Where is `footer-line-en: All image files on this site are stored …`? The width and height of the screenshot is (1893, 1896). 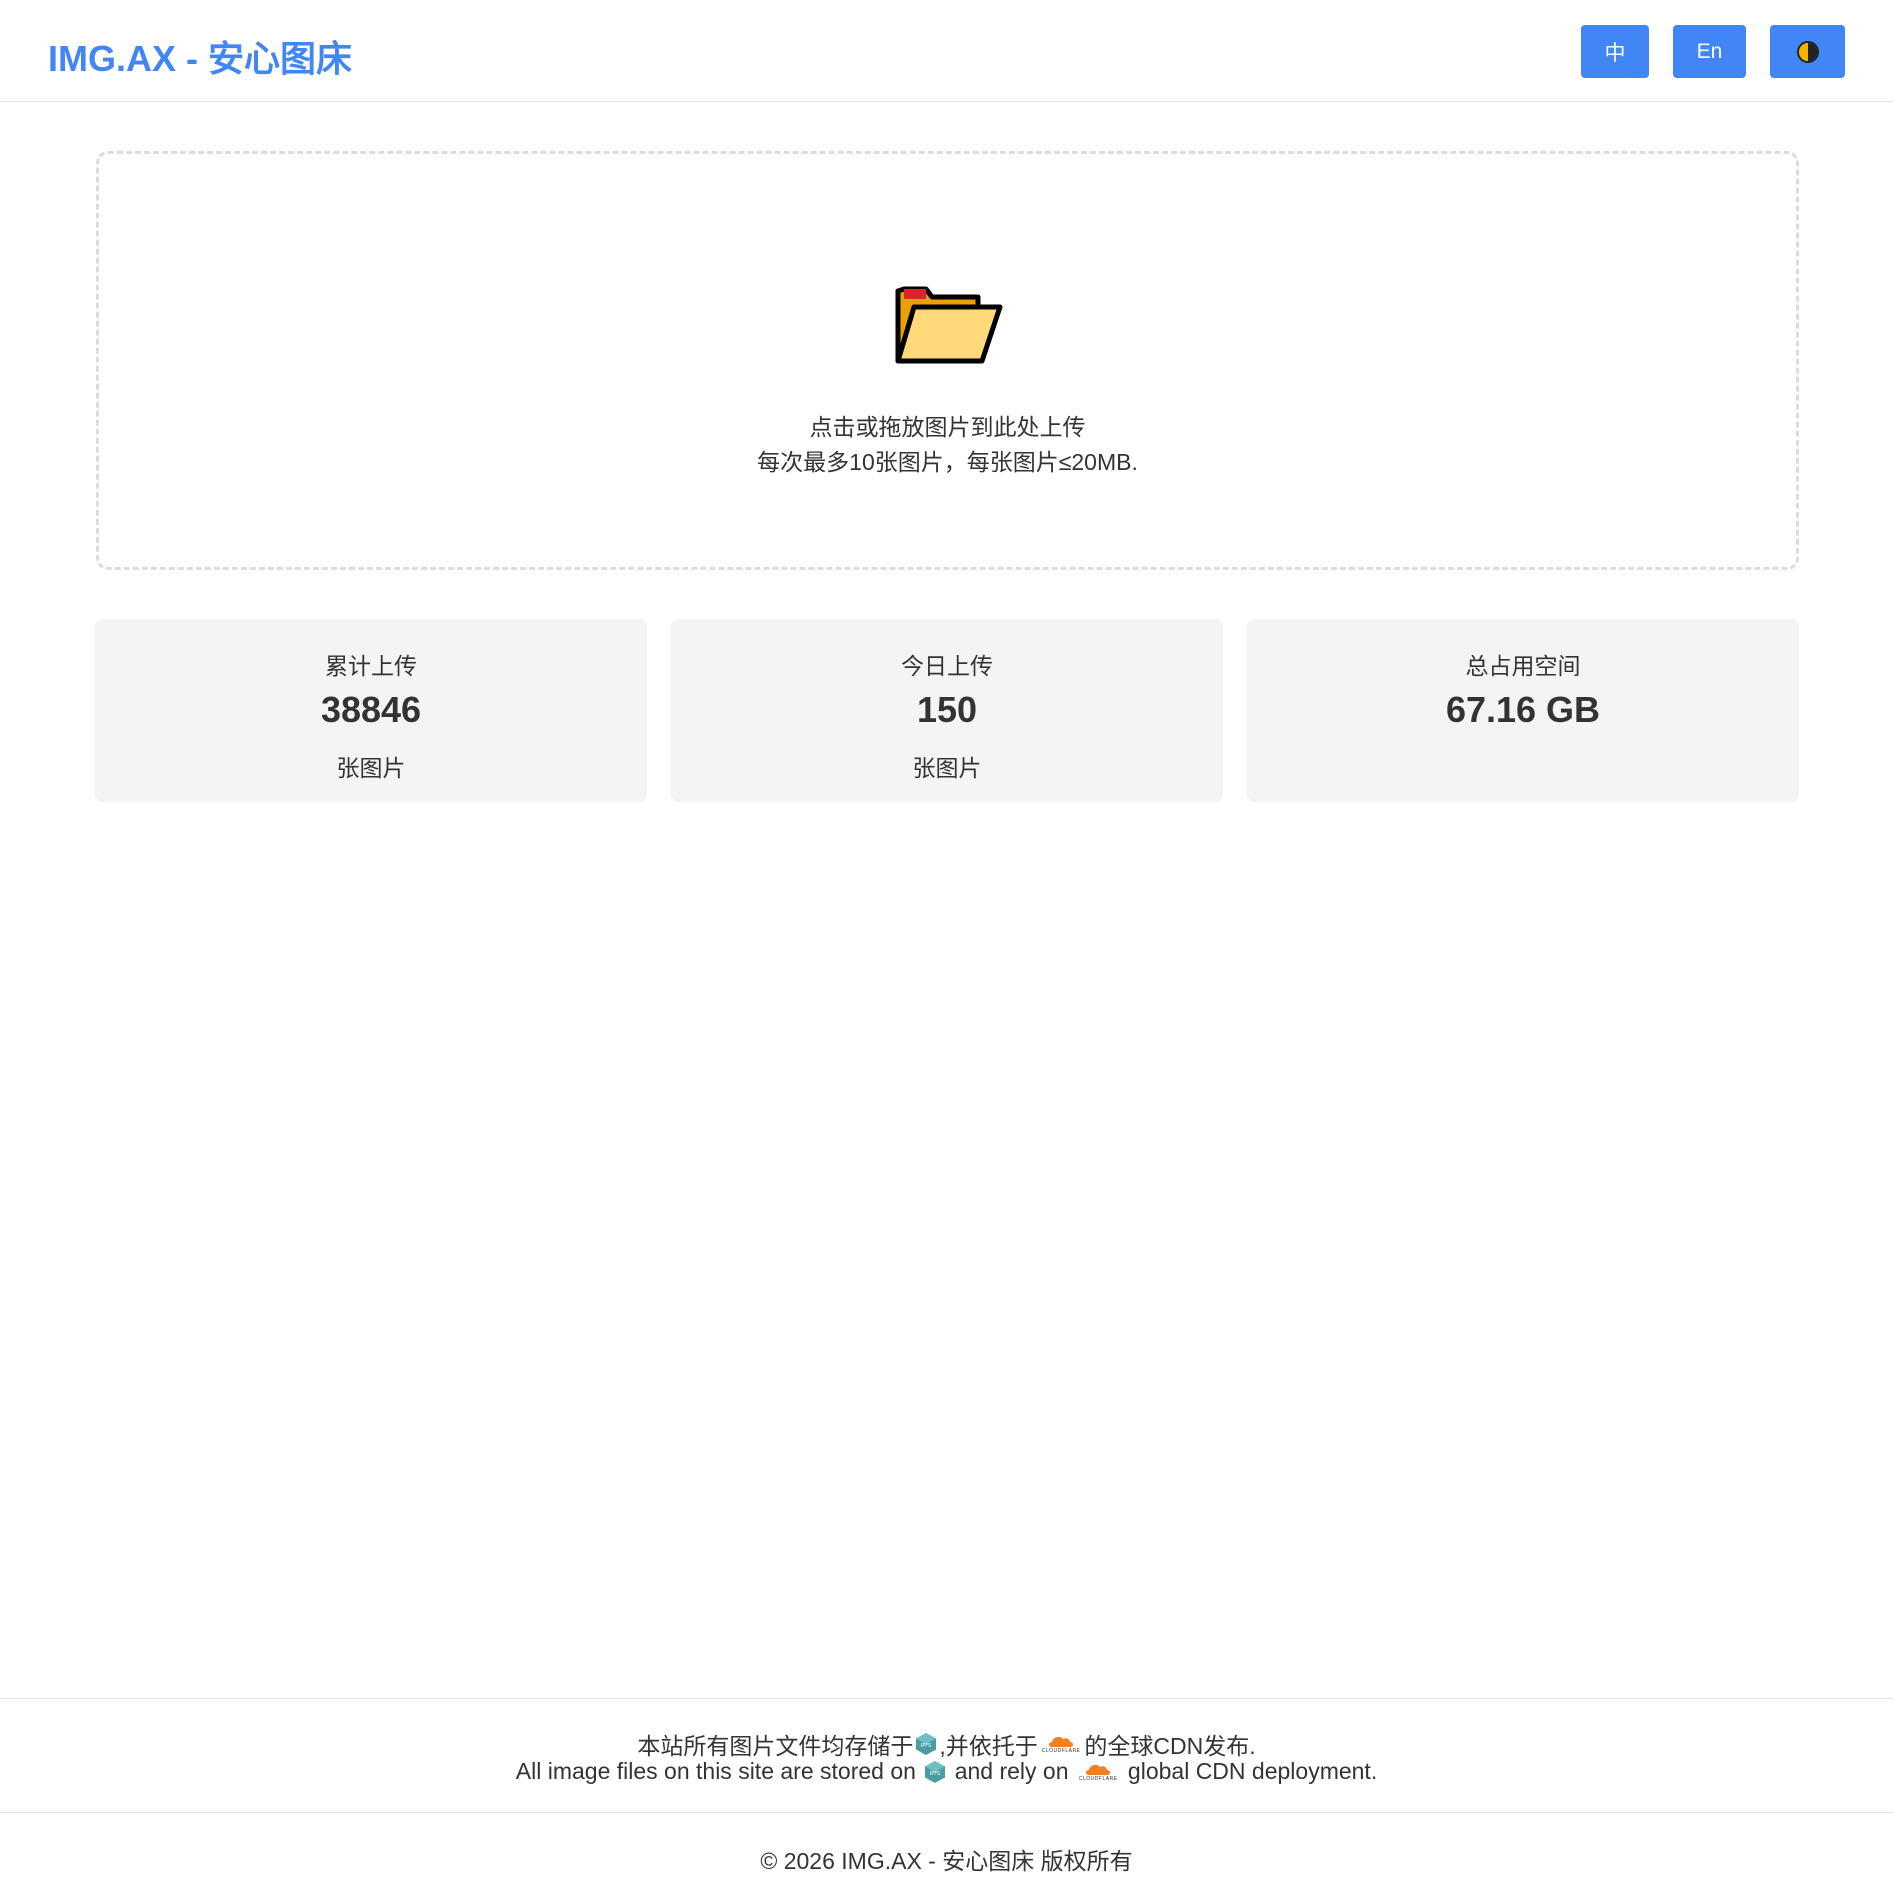 footer-line-en: All image files on this site are stored … is located at coordinates (946, 1771).